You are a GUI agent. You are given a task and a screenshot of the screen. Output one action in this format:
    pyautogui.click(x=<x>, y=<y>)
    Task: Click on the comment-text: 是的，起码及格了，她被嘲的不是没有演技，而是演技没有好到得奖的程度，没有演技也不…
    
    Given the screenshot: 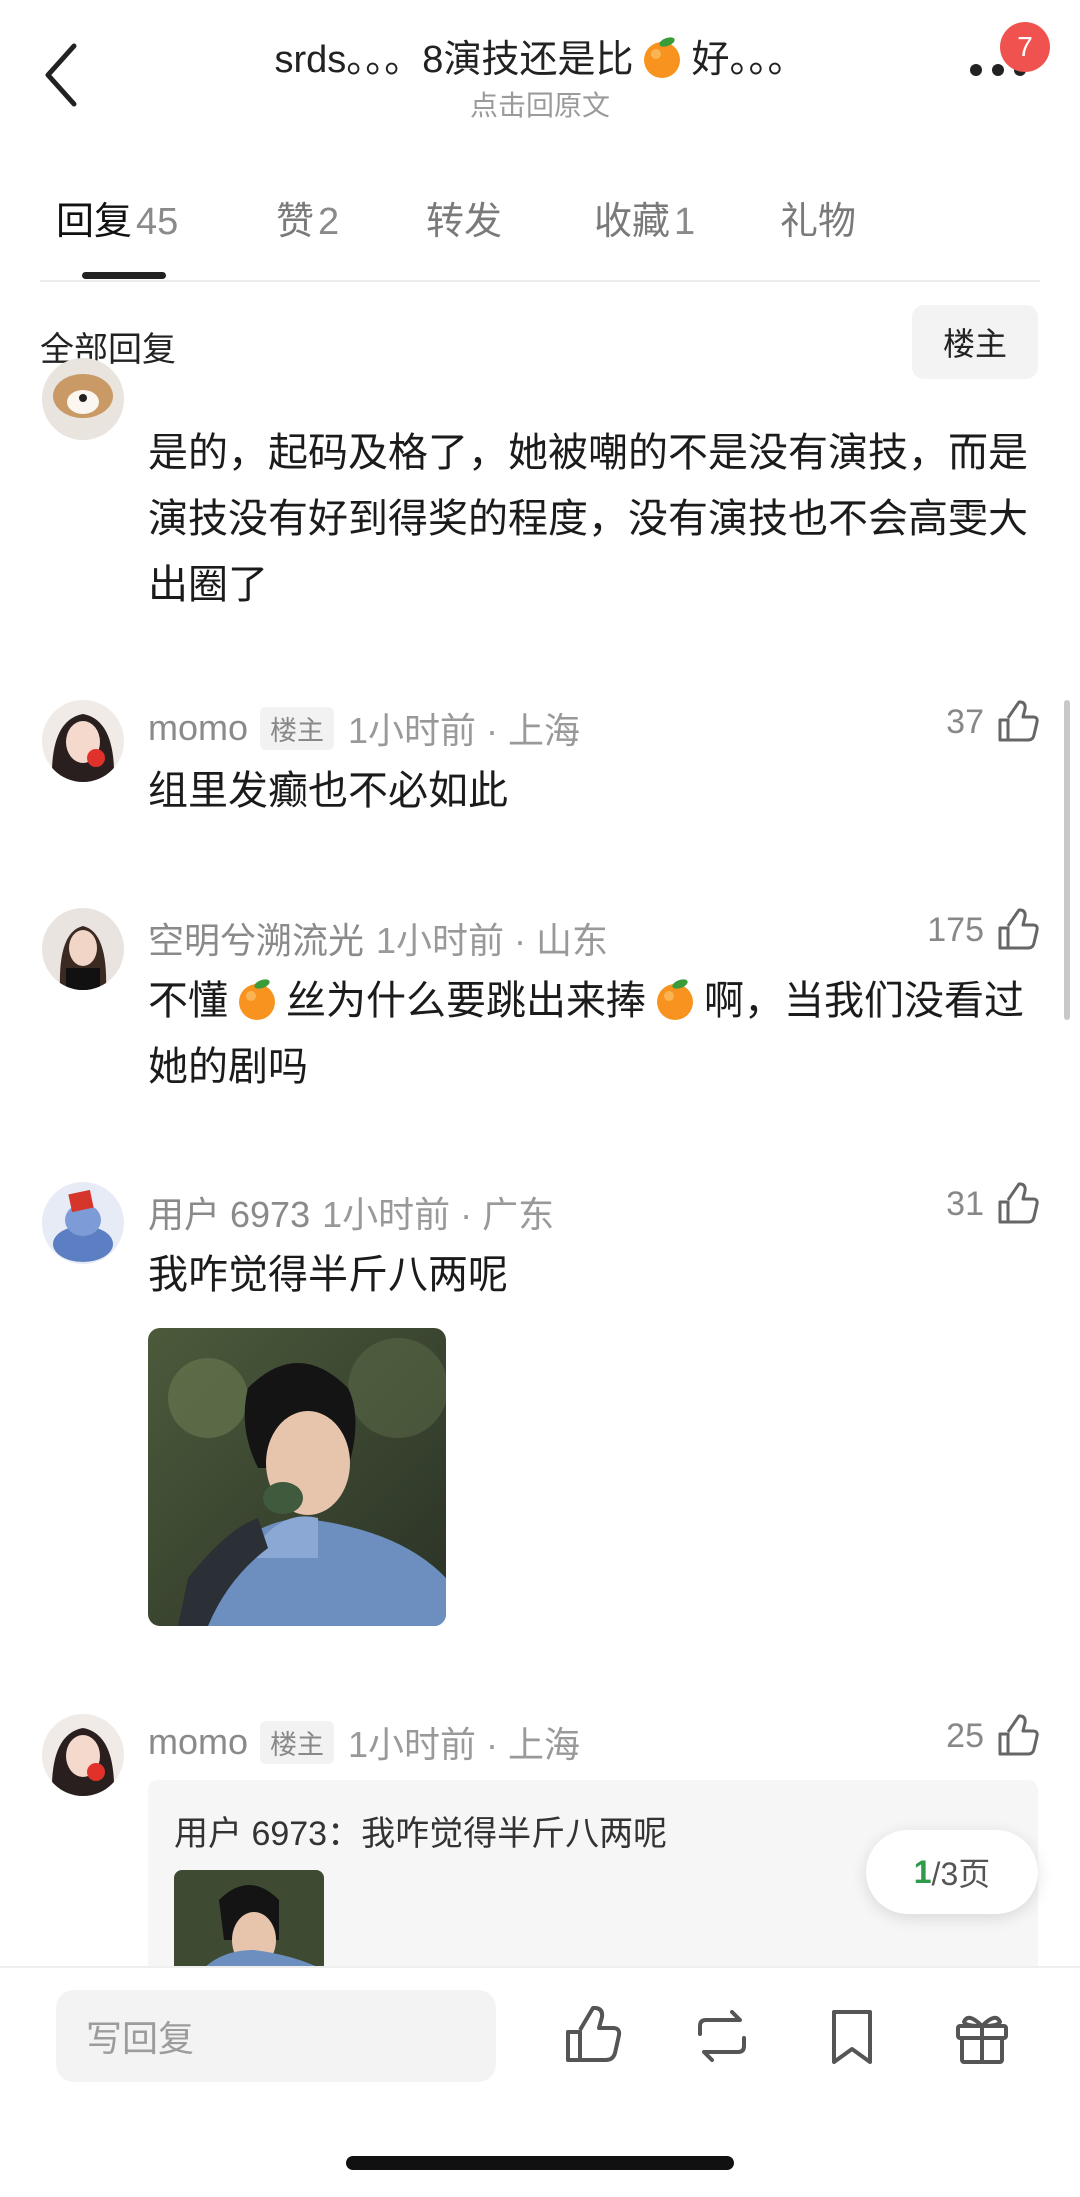 What is the action you would take?
    pyautogui.click(x=588, y=519)
    